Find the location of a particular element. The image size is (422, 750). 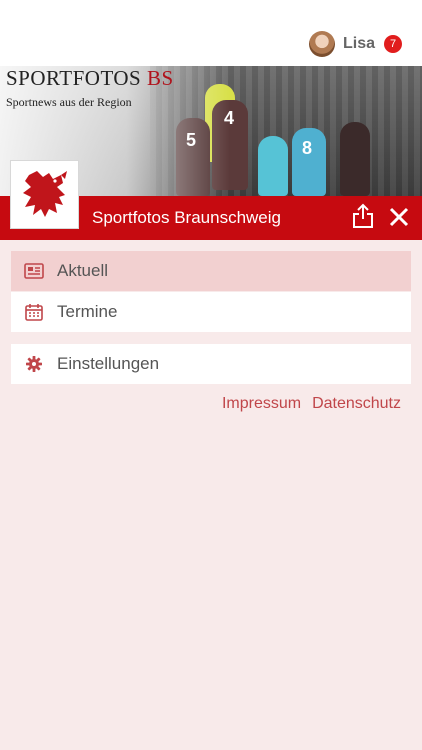

share-icon is located at coordinates (363, 215).